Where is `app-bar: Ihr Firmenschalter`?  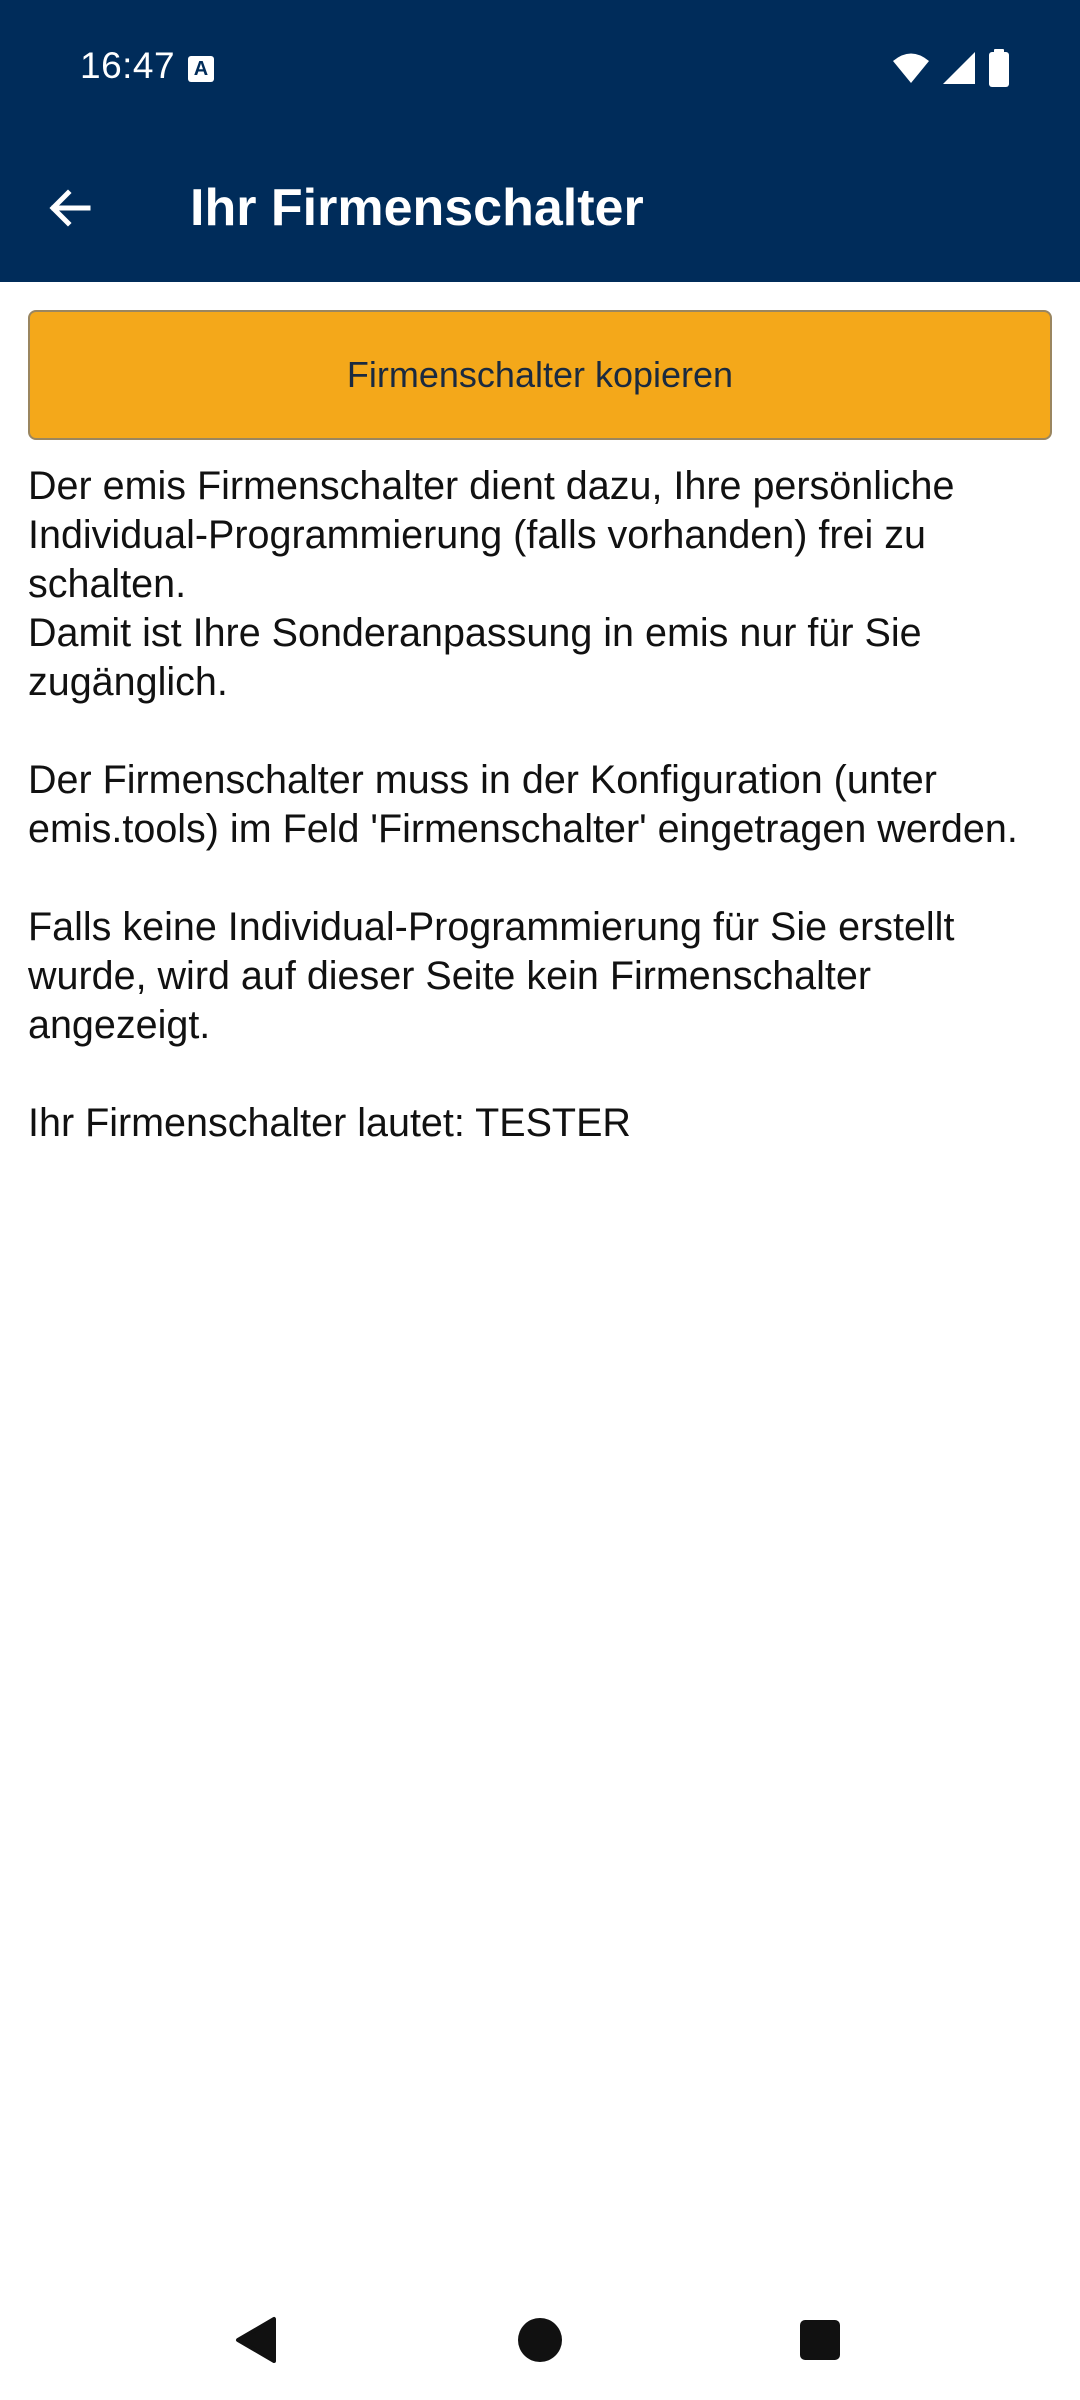
app-bar: Ihr Firmenschalter is located at coordinates (540, 208).